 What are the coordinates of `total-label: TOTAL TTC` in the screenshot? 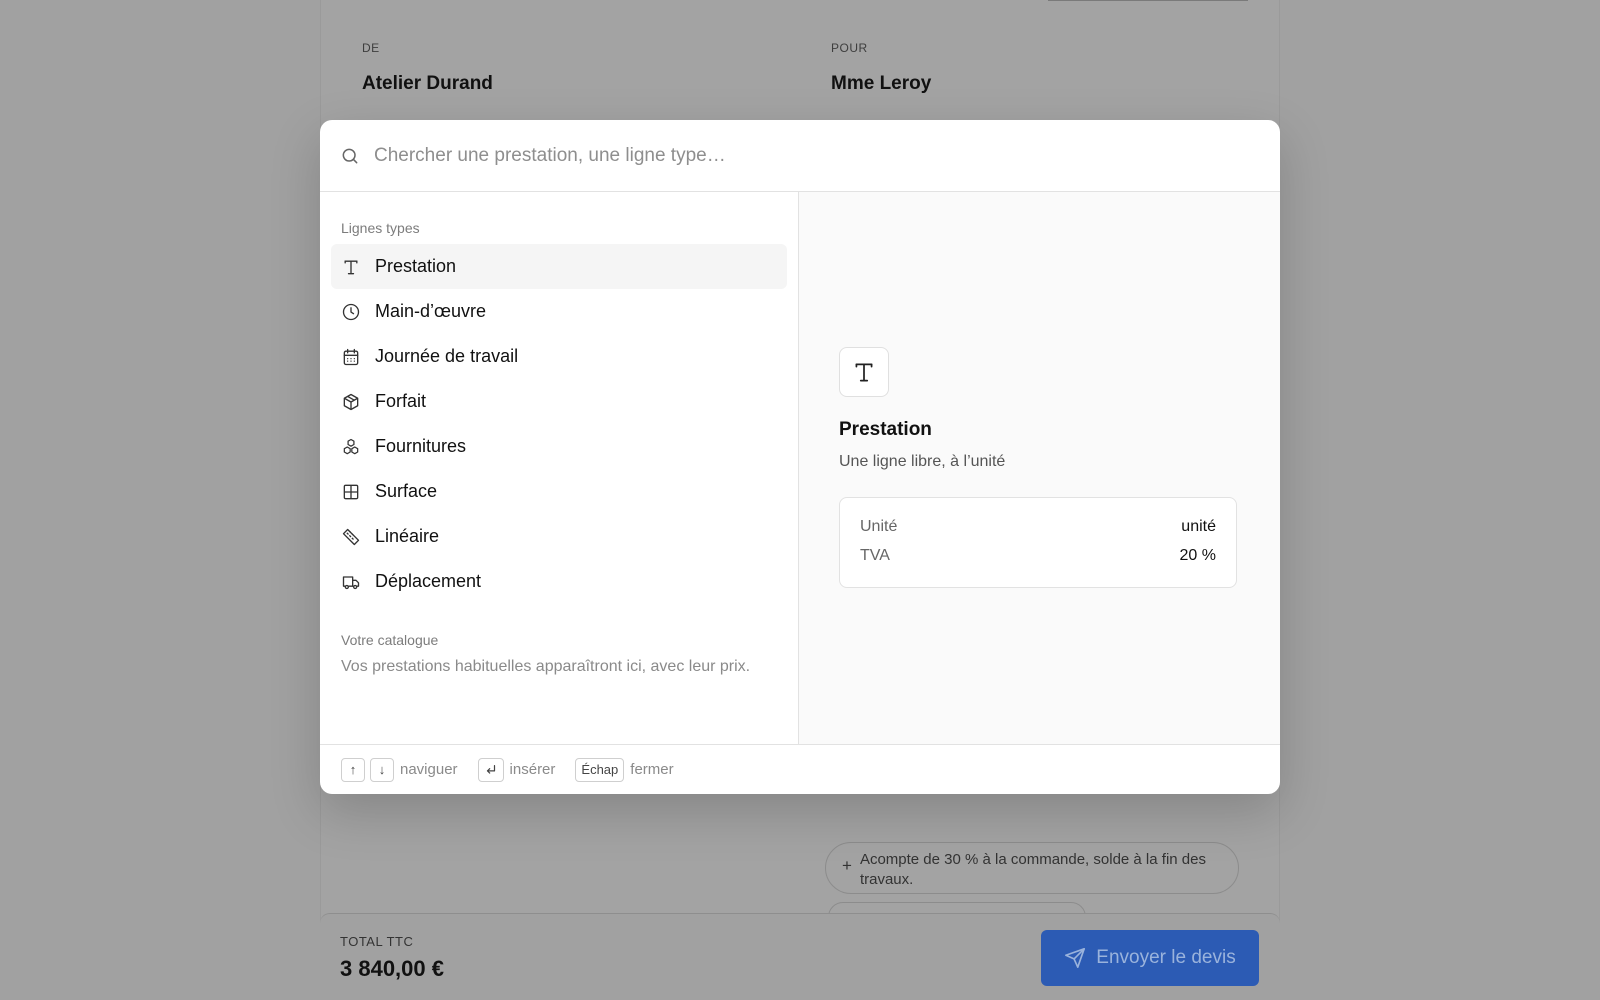 It's located at (377, 941).